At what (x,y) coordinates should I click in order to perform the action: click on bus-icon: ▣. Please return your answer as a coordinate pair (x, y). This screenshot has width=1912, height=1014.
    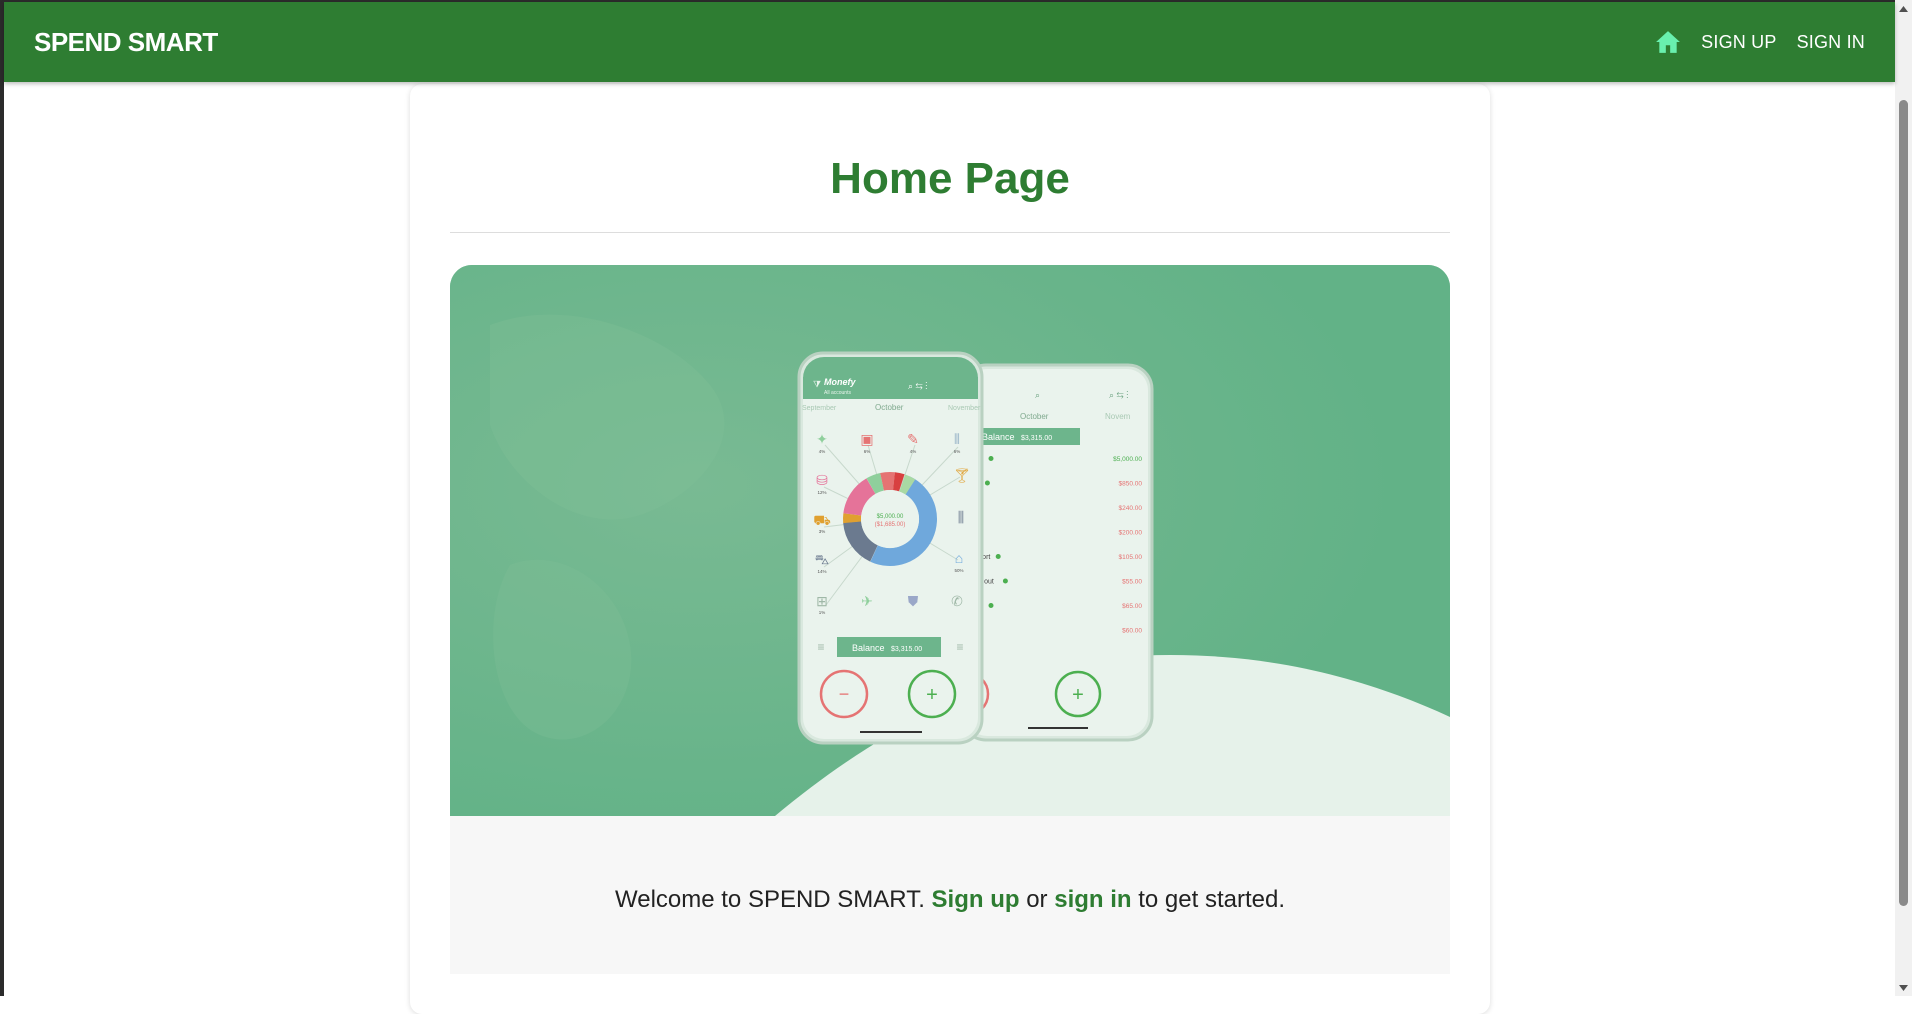
    Looking at the image, I should click on (866, 439).